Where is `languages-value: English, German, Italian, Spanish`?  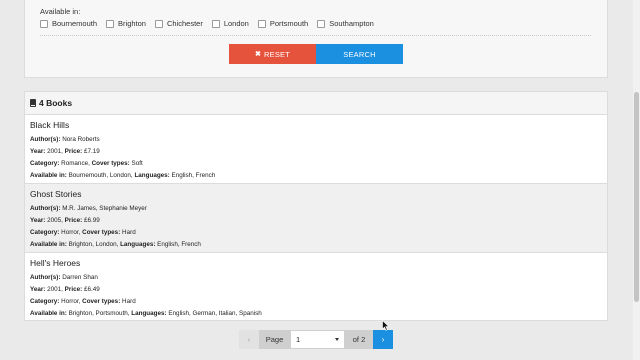 languages-value: English, German, Italian, Spanish is located at coordinates (215, 313).